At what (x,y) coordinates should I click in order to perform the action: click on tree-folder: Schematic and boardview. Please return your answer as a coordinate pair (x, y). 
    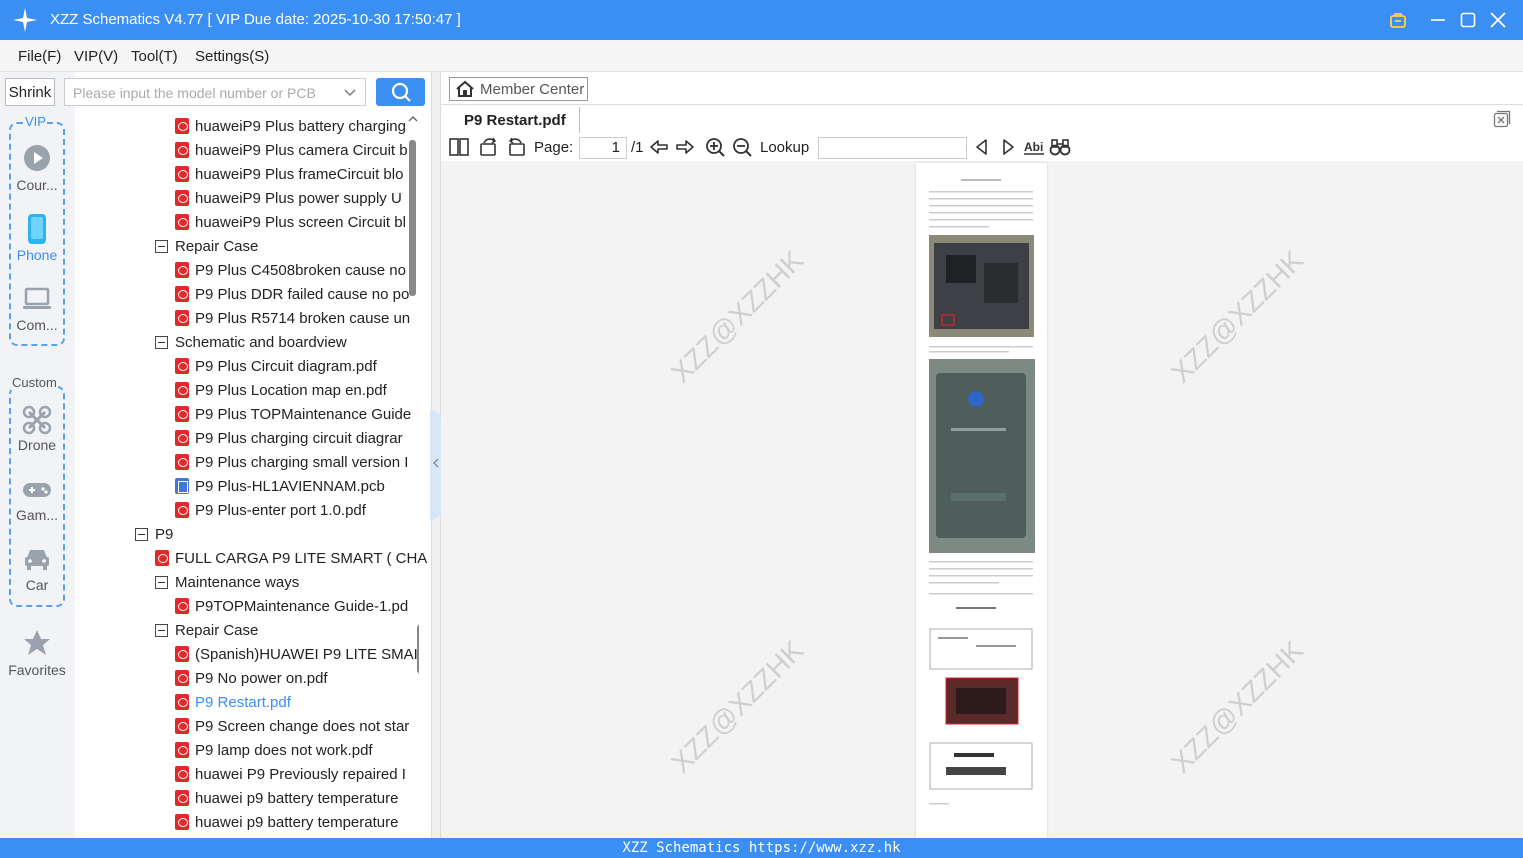
    Looking at the image, I should click on (251, 342).